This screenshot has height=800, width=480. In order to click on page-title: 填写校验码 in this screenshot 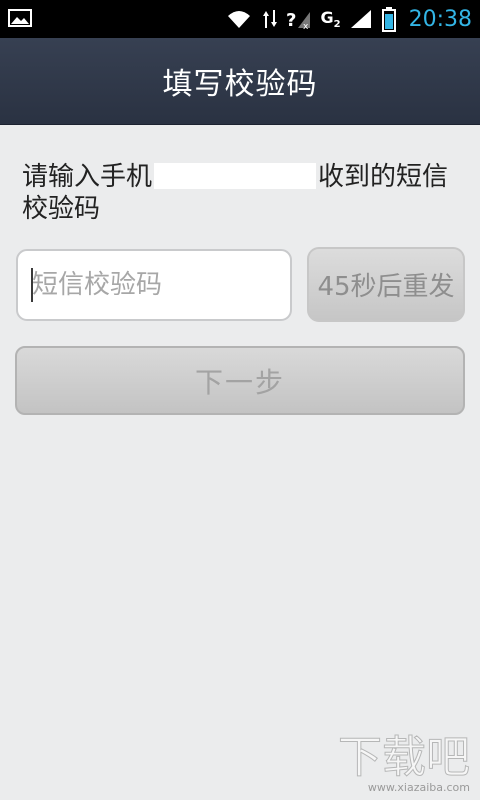, I will do `click(240, 84)`.